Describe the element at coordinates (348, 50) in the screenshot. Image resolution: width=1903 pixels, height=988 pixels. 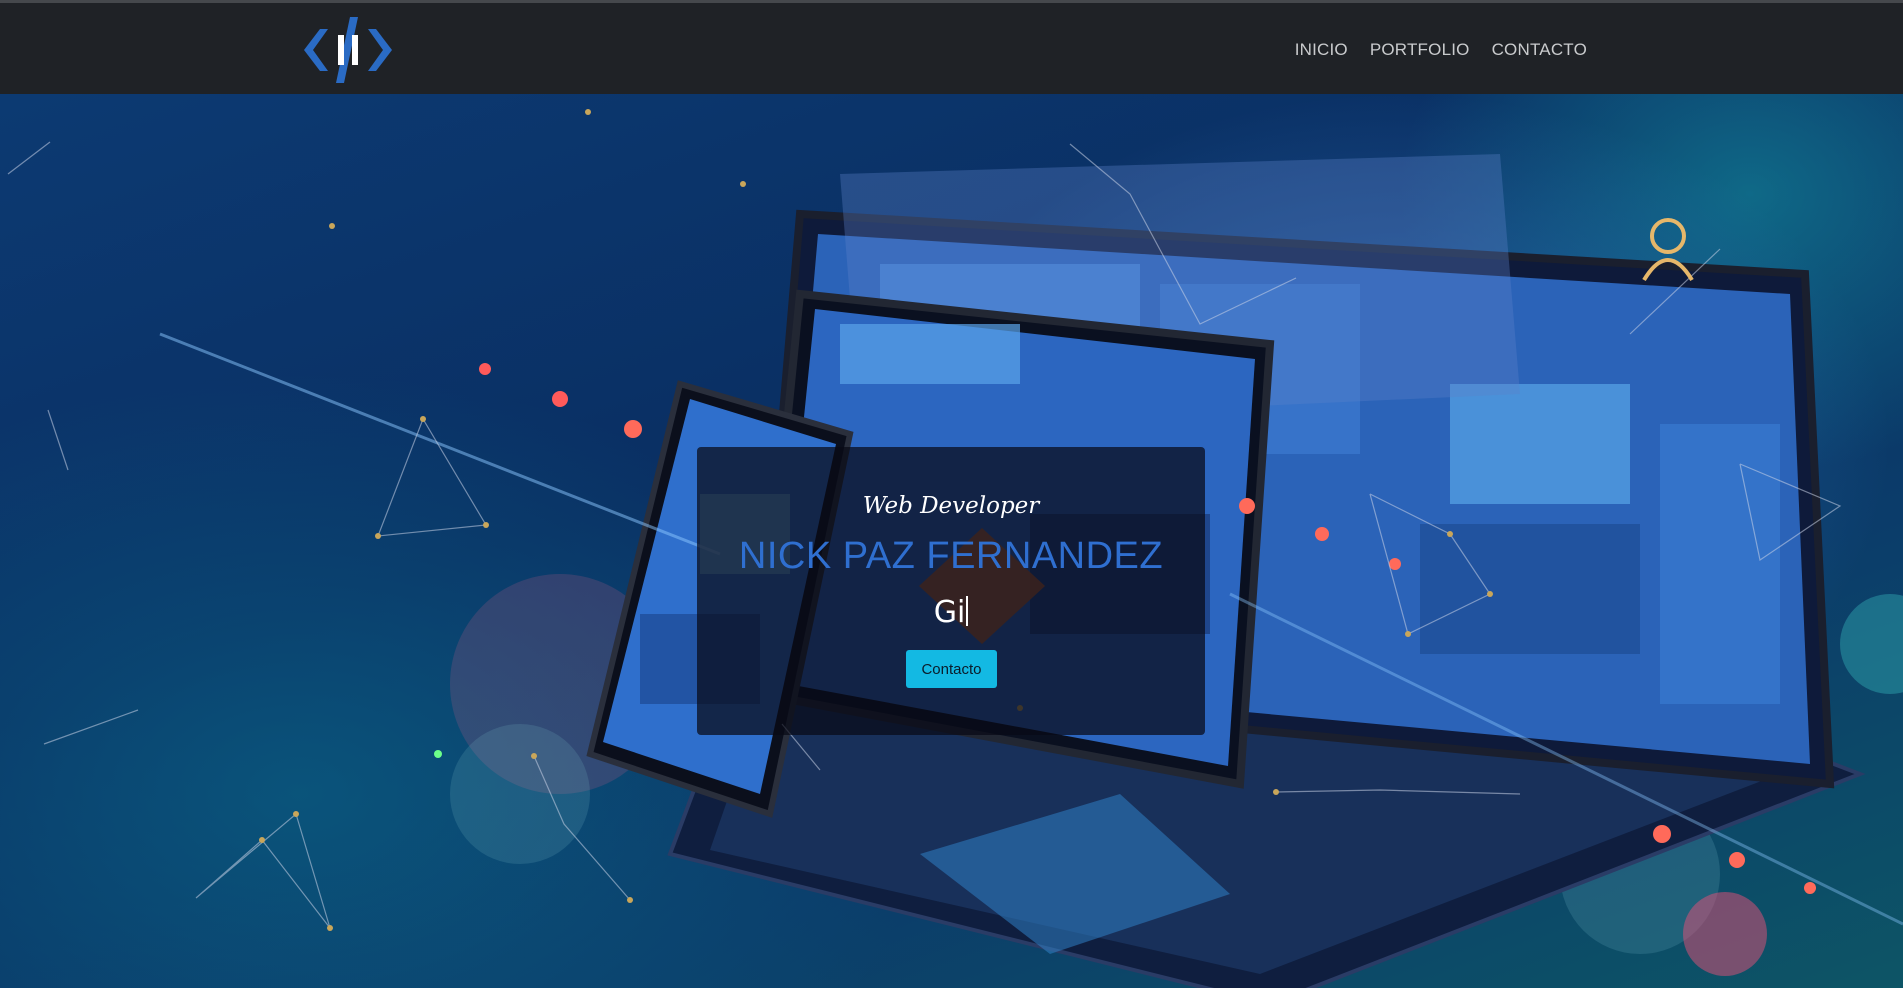
I see `code-logo-icon` at that location.